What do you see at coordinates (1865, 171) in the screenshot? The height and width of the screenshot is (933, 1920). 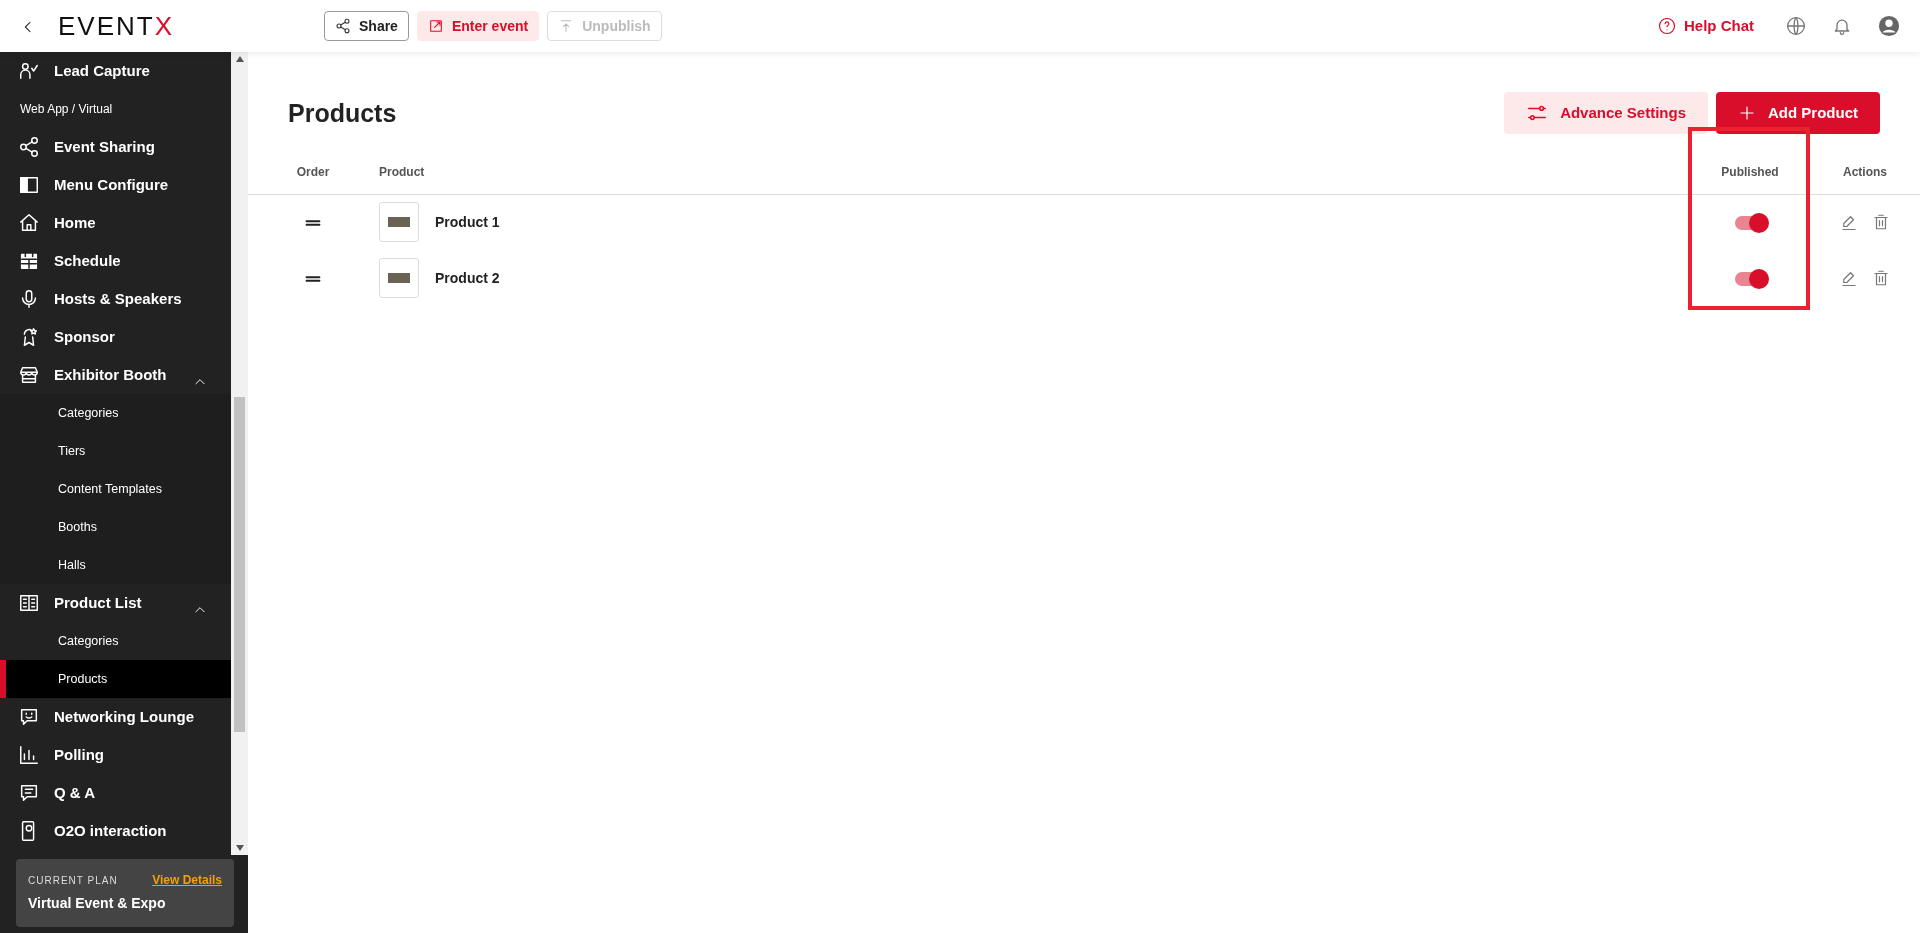 I see `column-header: Actions` at bounding box center [1865, 171].